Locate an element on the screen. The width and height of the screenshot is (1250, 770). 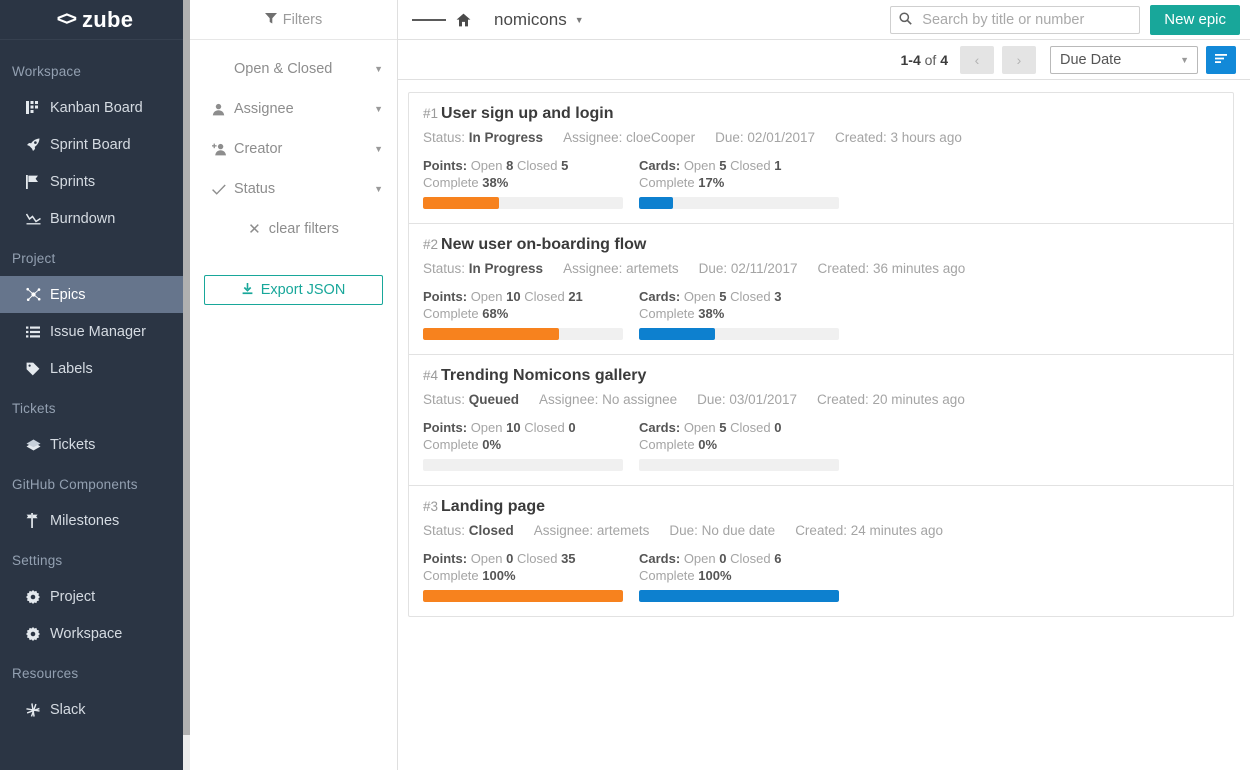
sort-field-value: Due Date is located at coordinates (1091, 59).